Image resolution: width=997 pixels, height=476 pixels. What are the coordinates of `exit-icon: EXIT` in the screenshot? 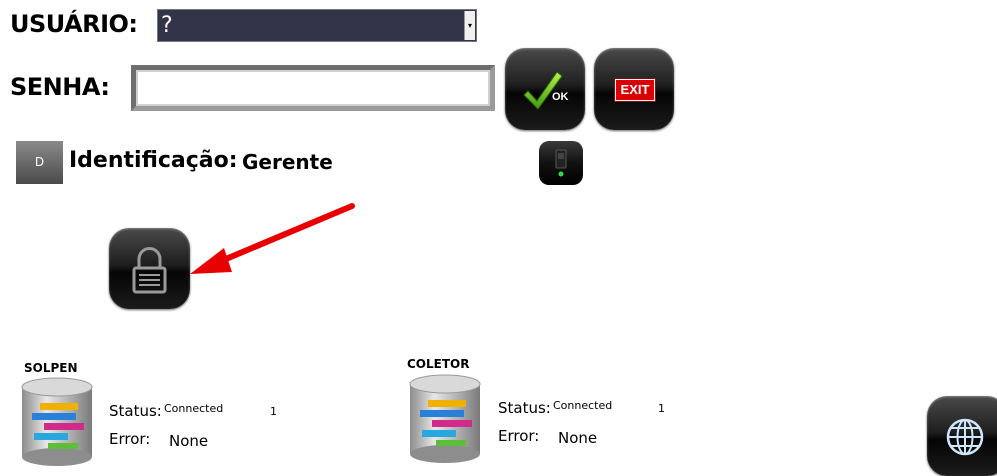 It's located at (635, 90).